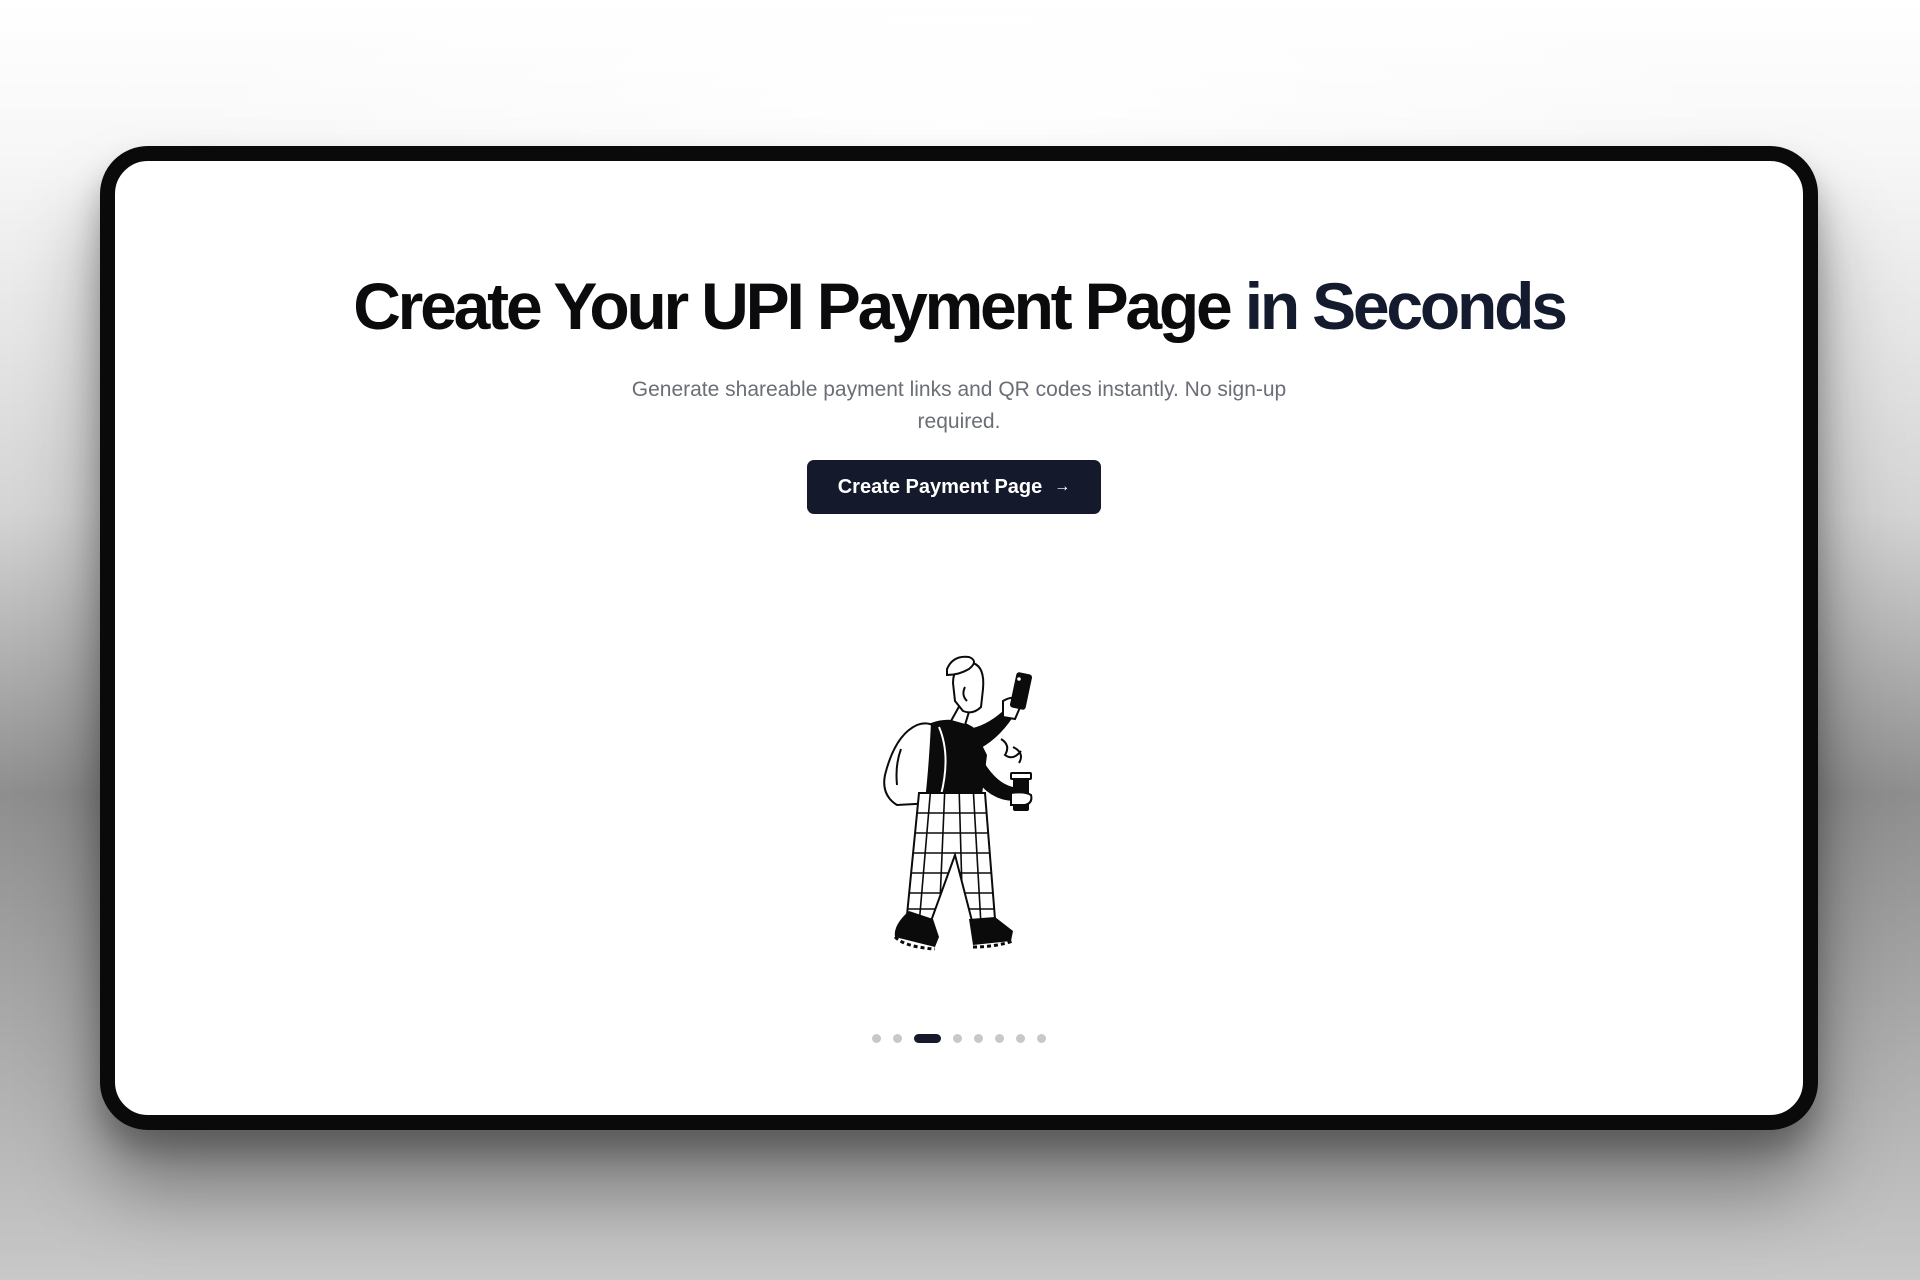 The width and height of the screenshot is (1920, 1280). Describe the element at coordinates (958, 803) in the screenshot. I see `person-walking-illustration` at that location.